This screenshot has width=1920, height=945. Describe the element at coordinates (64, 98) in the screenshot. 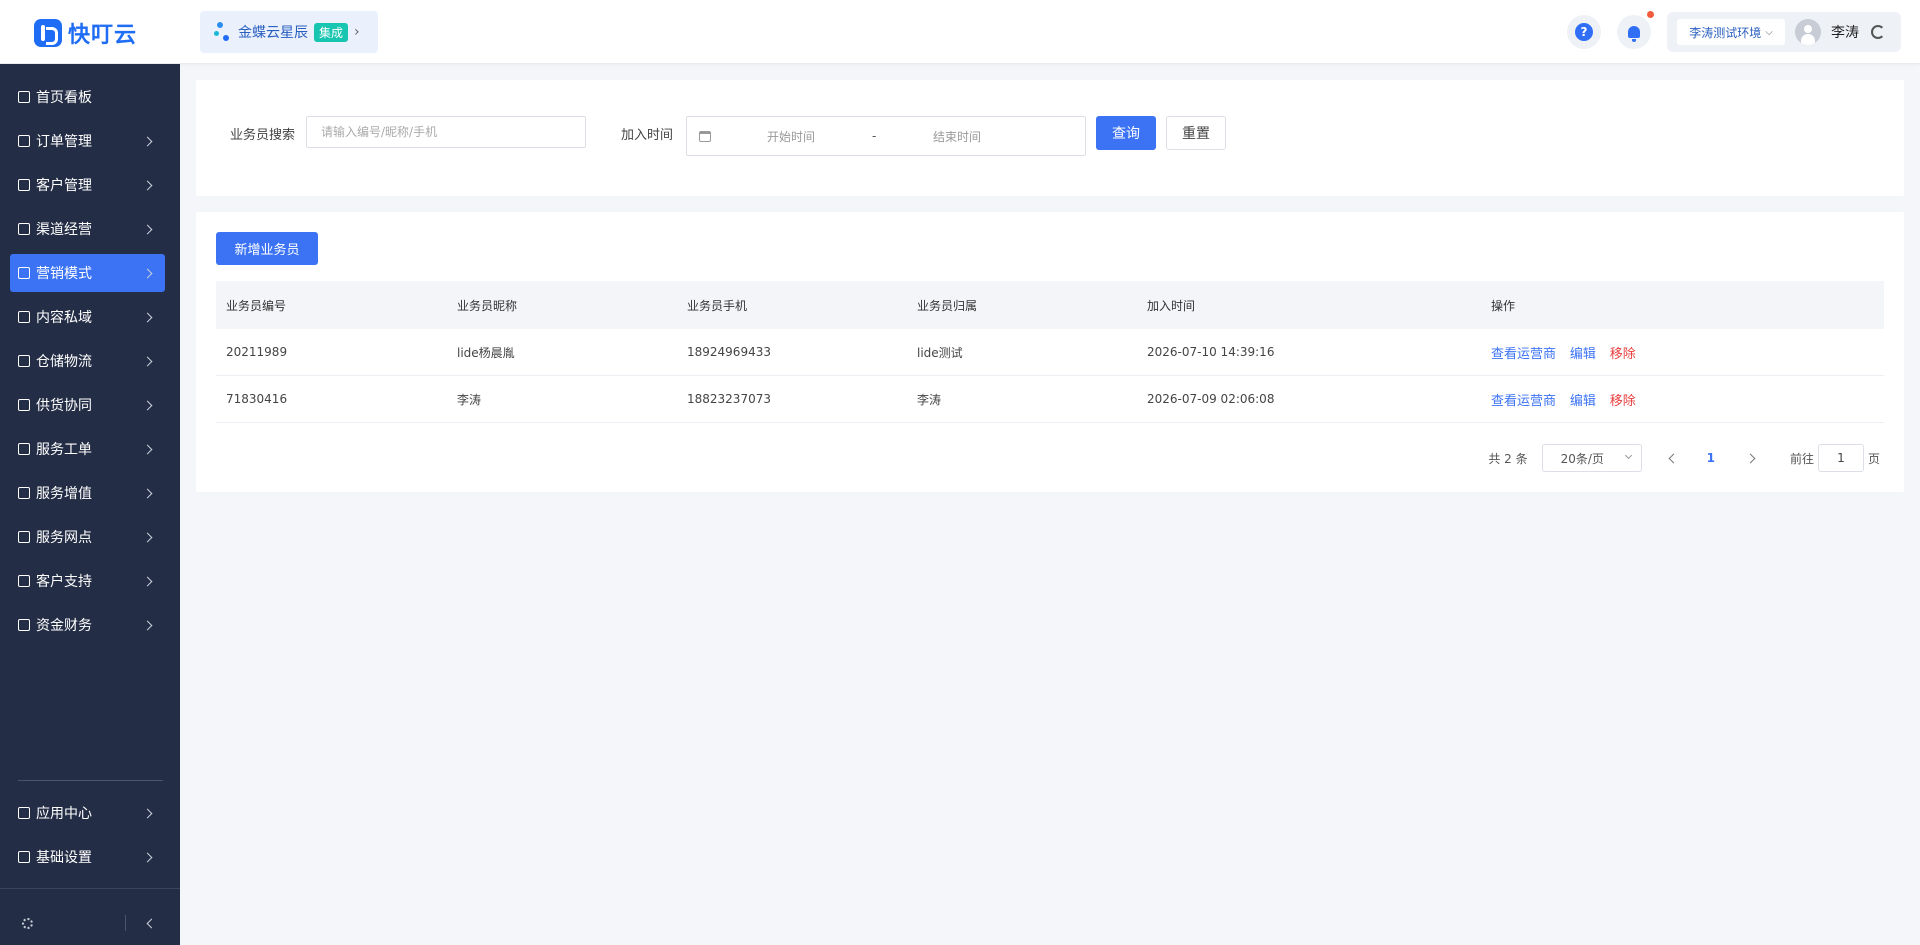

I see `sidebar-item-label: 首页看板` at that location.